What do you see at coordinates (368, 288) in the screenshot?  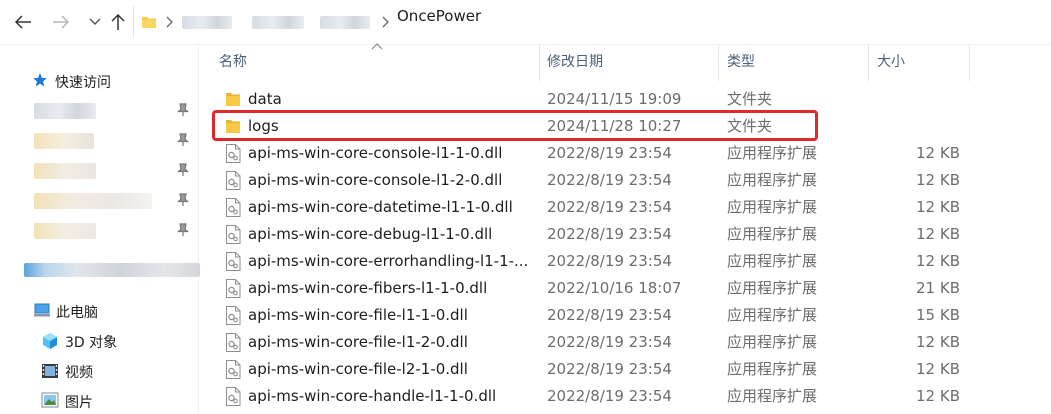 I see `file-name: api-ms-win-core-fibers-l1-1-0.dll` at bounding box center [368, 288].